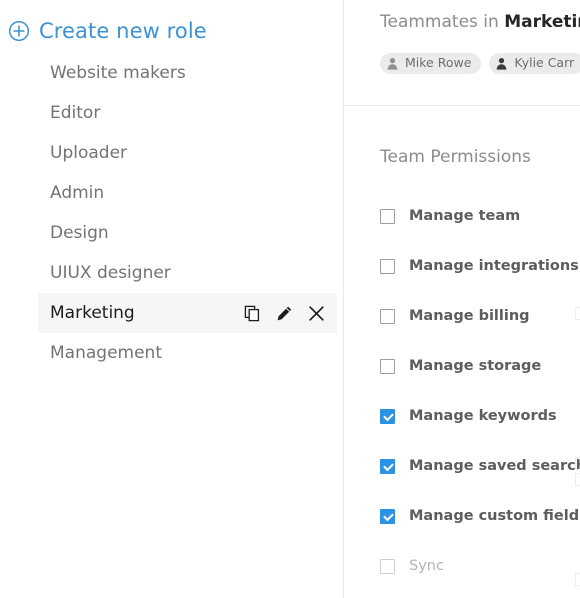 The height and width of the screenshot is (598, 580). I want to click on circle-plus-icon, so click(19, 31).